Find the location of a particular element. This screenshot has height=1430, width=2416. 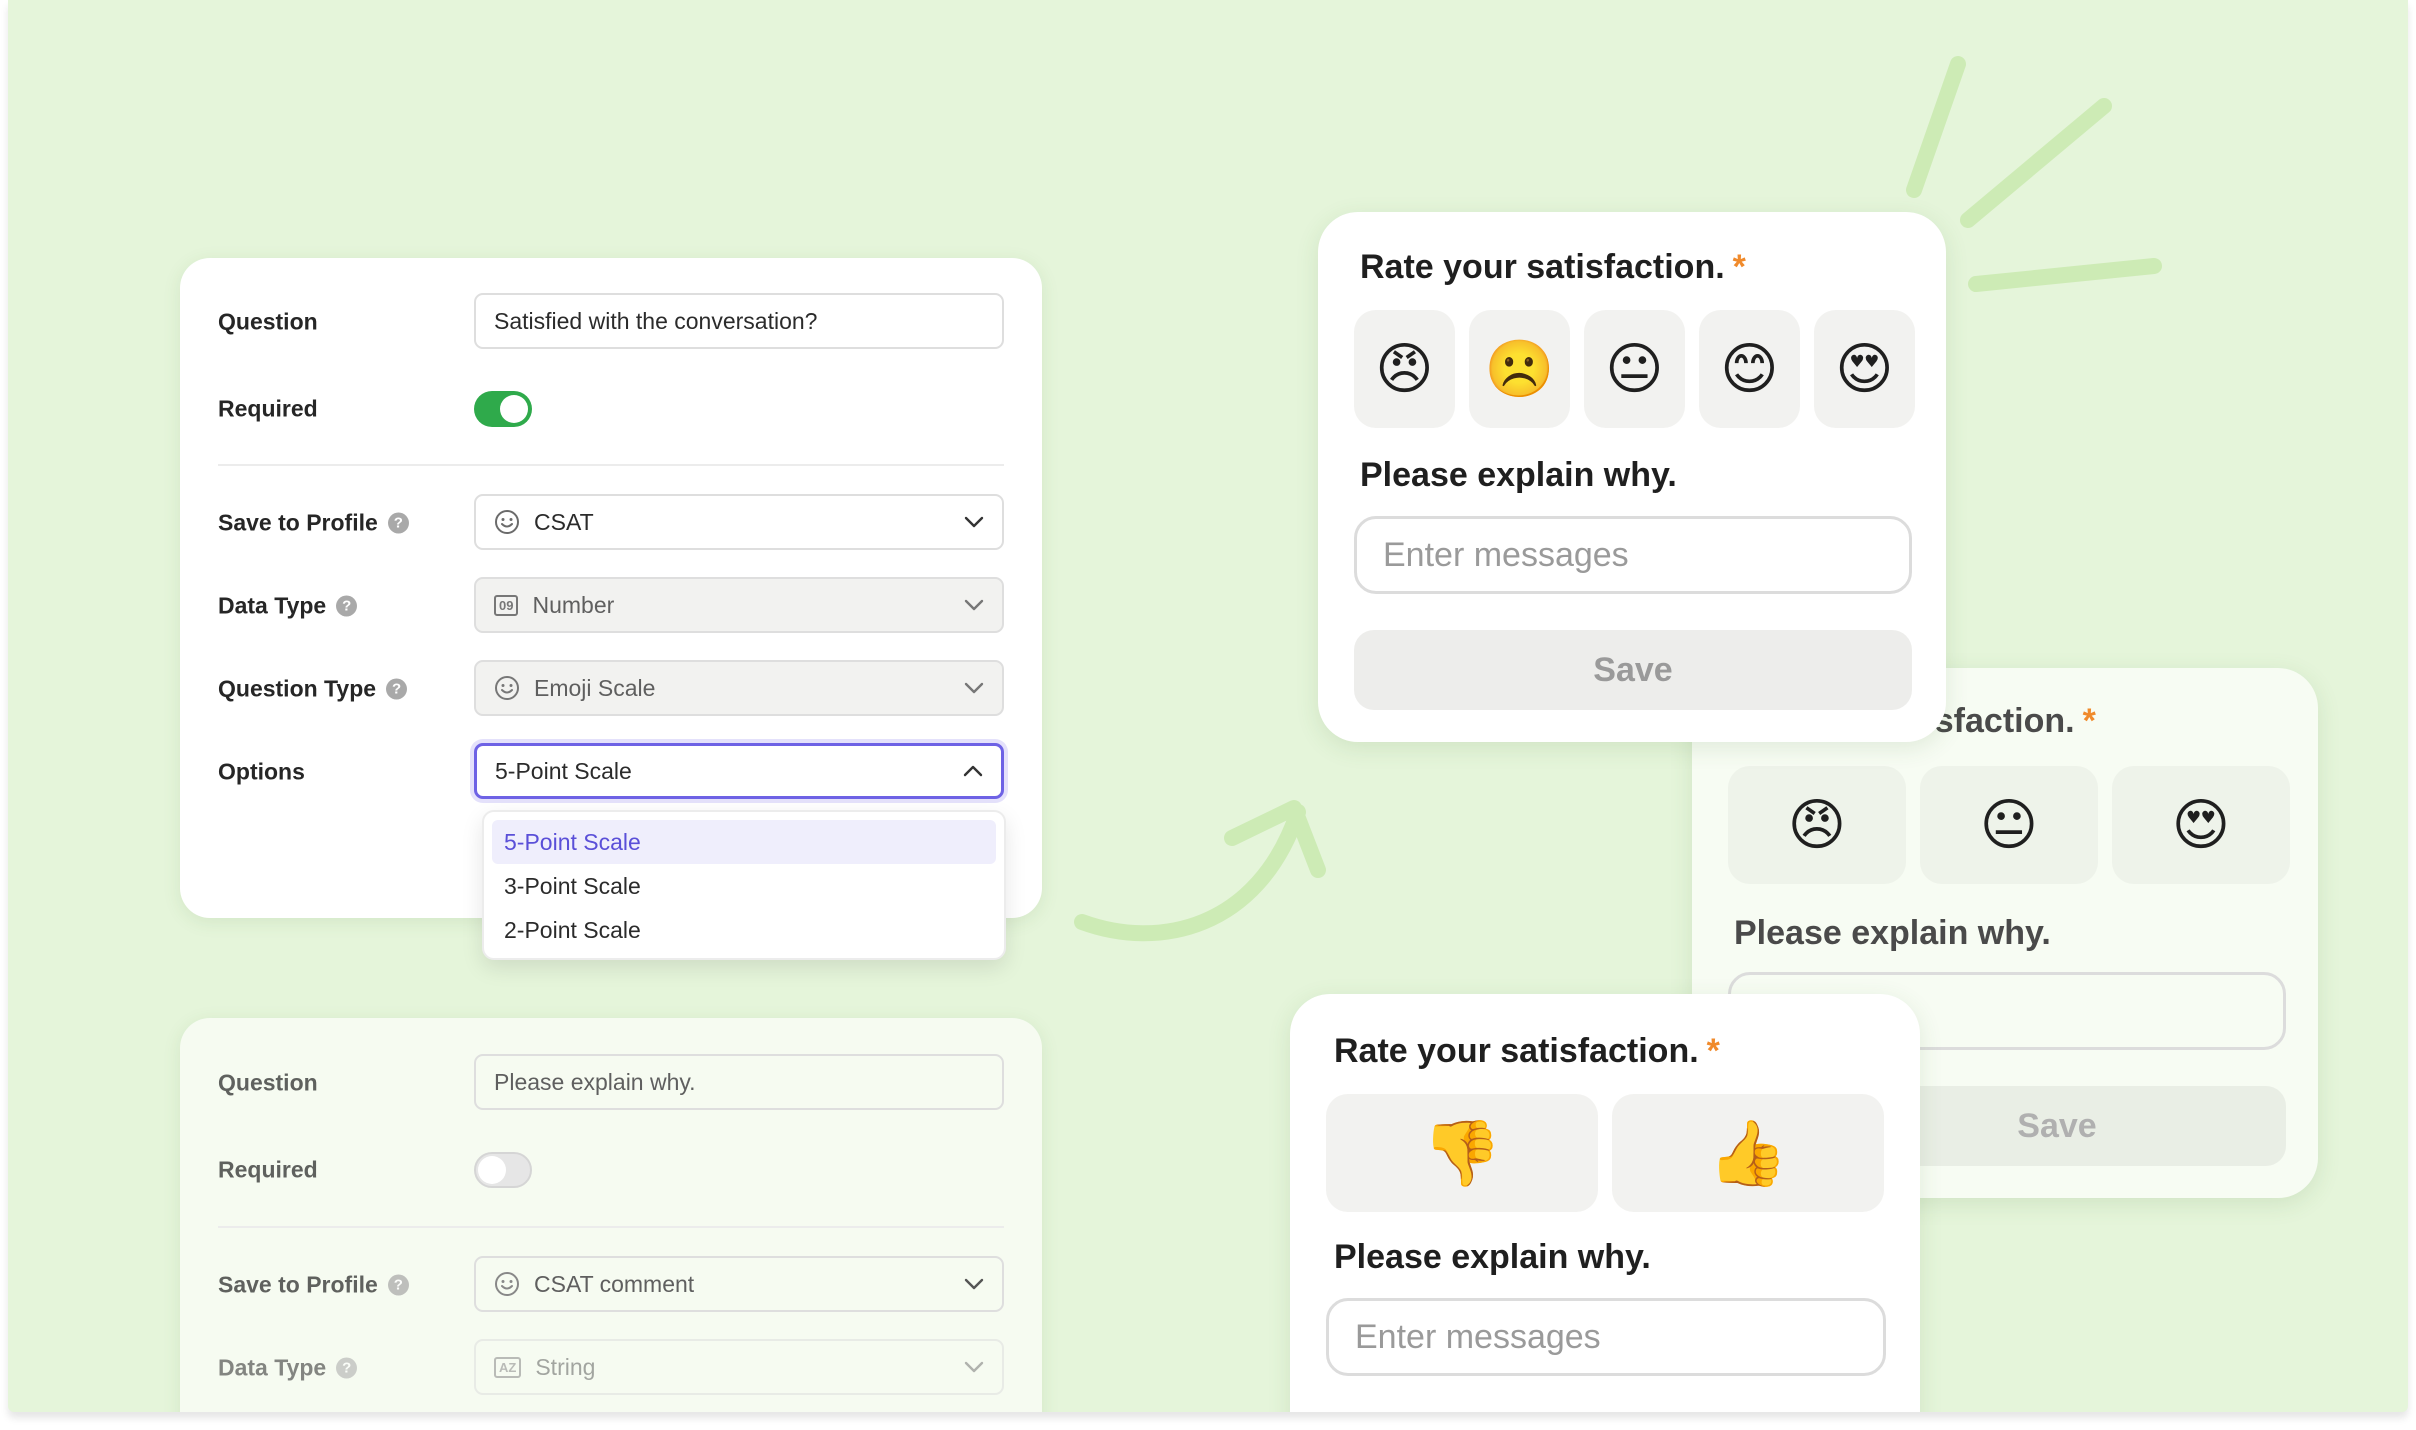

emoji-scale: 😠 😐 😍 is located at coordinates (2009, 825).